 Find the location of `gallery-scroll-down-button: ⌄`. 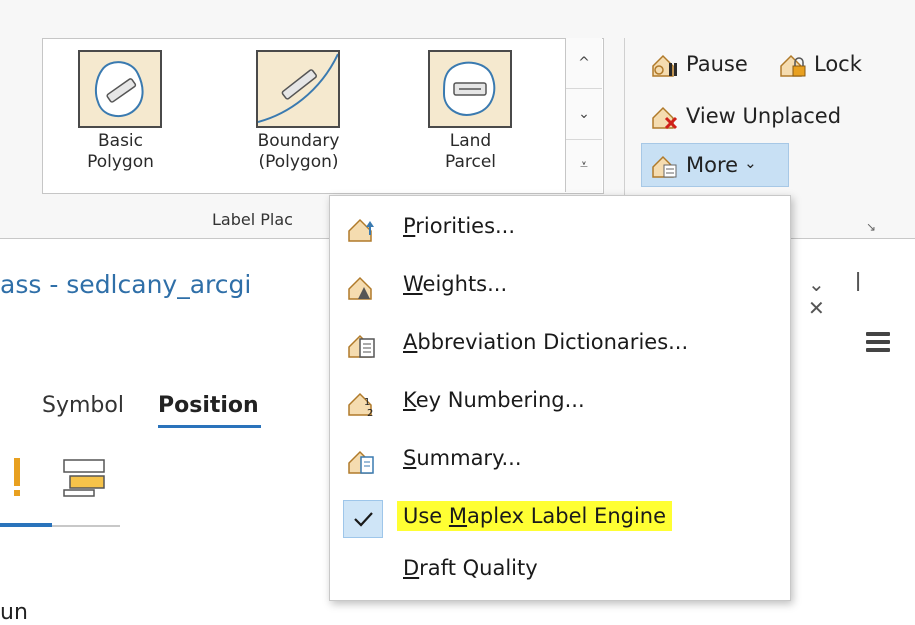

gallery-scroll-down-button: ⌄ is located at coordinates (584, 114).